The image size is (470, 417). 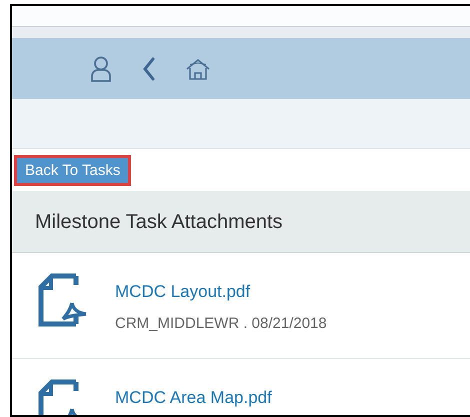 I want to click on back-icon, so click(x=149, y=68).